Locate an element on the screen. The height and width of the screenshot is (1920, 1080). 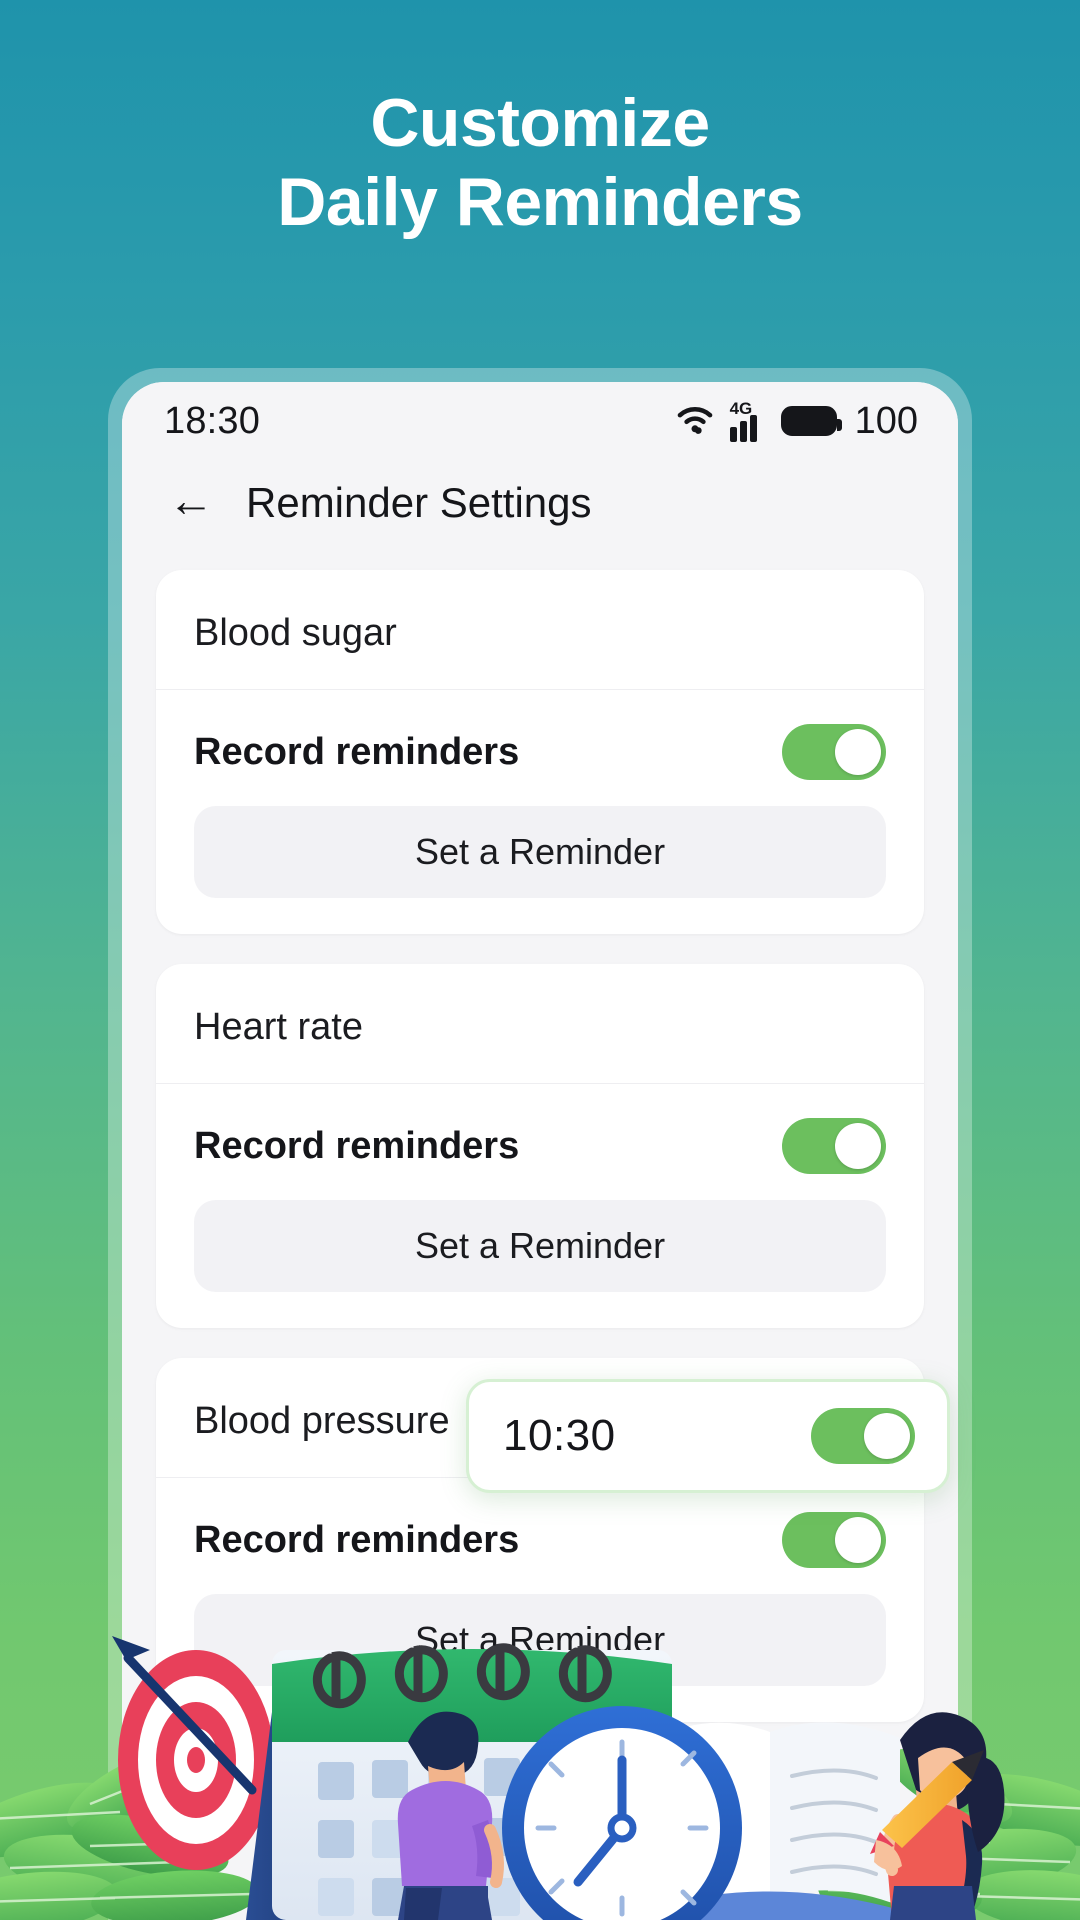
reminder-time-toggle is located at coordinates (863, 1436).